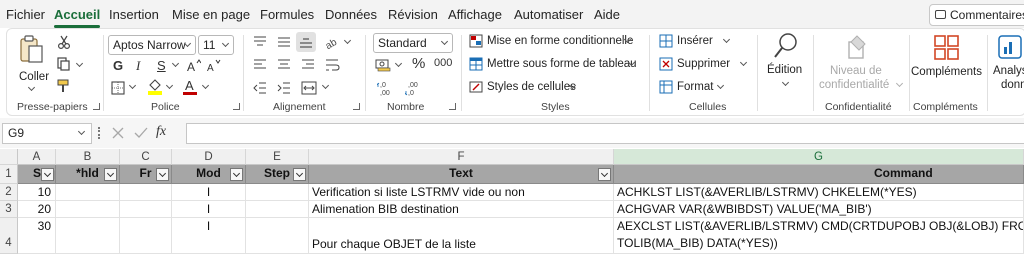 This screenshot has width=1024, height=254. What do you see at coordinates (531, 87) in the screenshot?
I see `cell-styles-button: Styles de cellules` at bounding box center [531, 87].